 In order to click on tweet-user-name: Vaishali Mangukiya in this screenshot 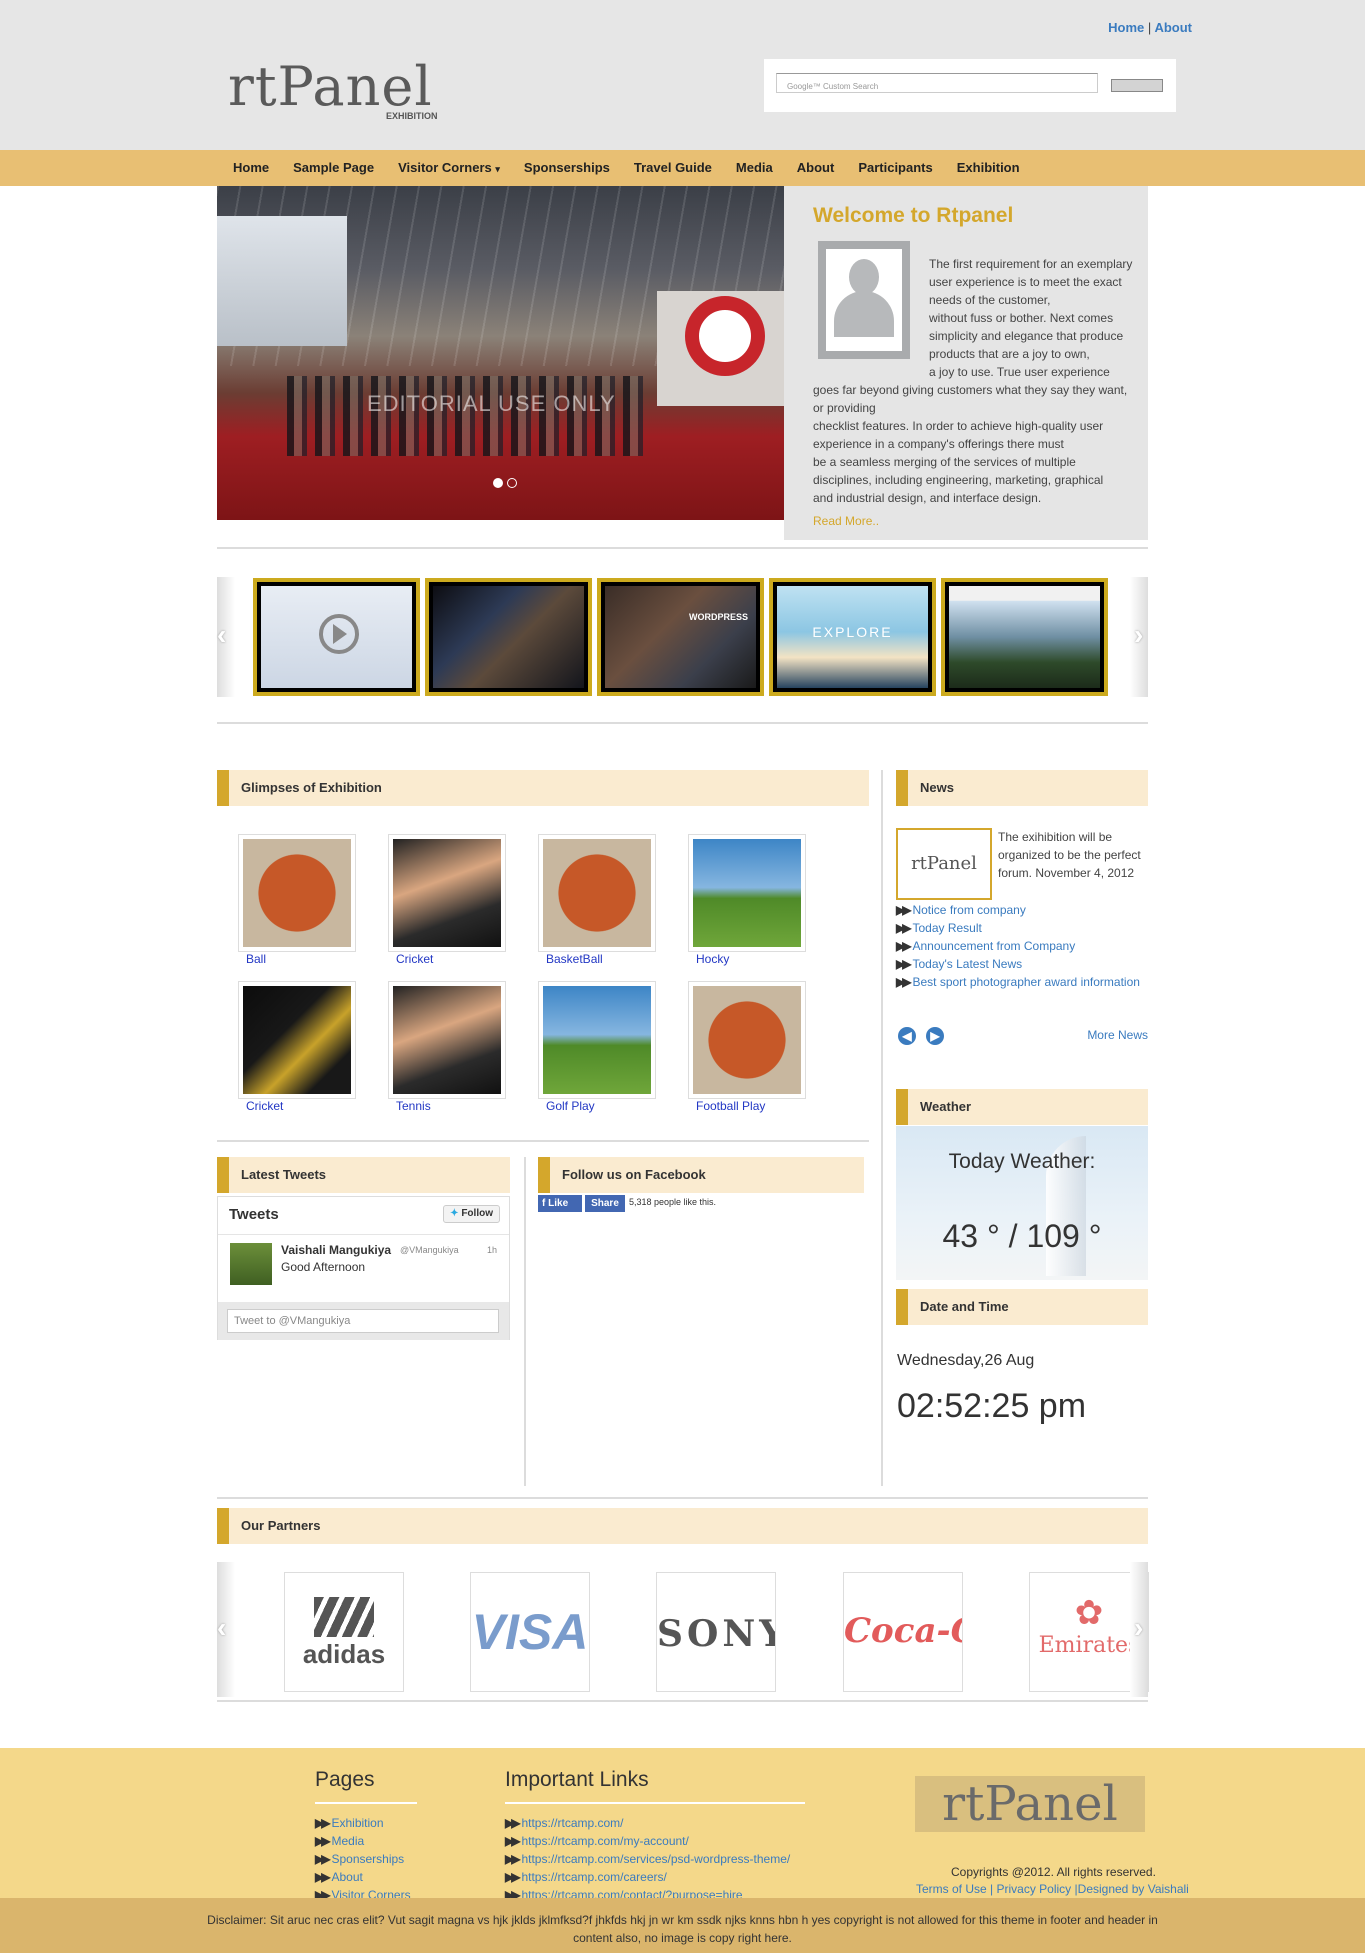, I will do `click(336, 1250)`.